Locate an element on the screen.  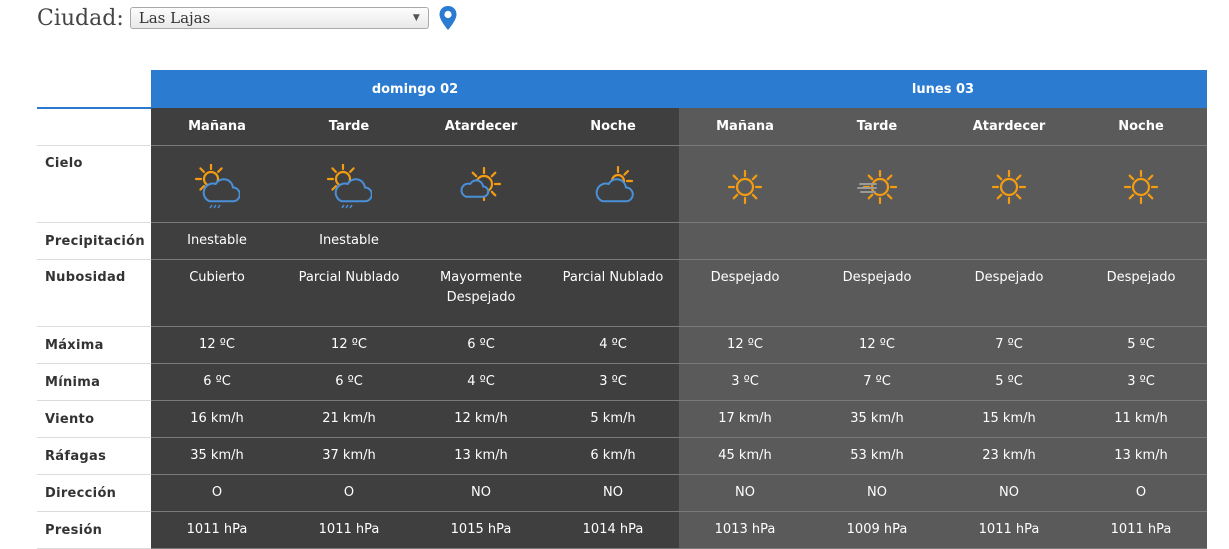
viento-cell: 17 km/h is located at coordinates (745, 419).